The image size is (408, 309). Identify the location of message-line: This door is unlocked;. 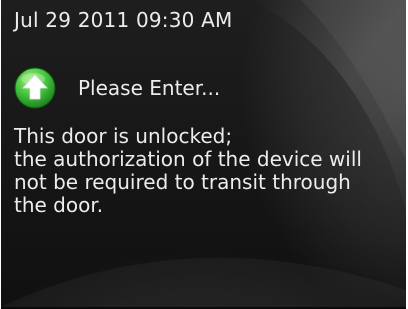
(123, 136).